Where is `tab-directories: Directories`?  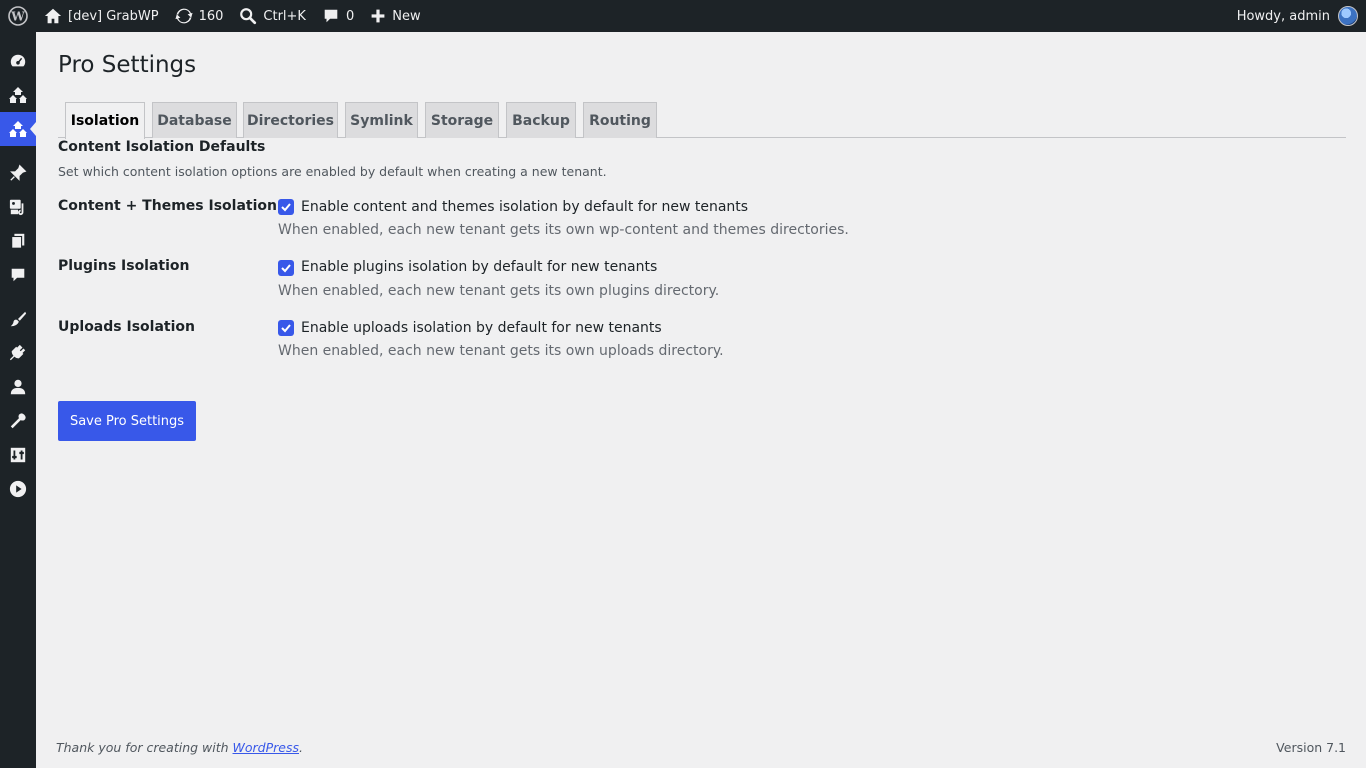
tab-directories: Directories is located at coordinates (290, 120).